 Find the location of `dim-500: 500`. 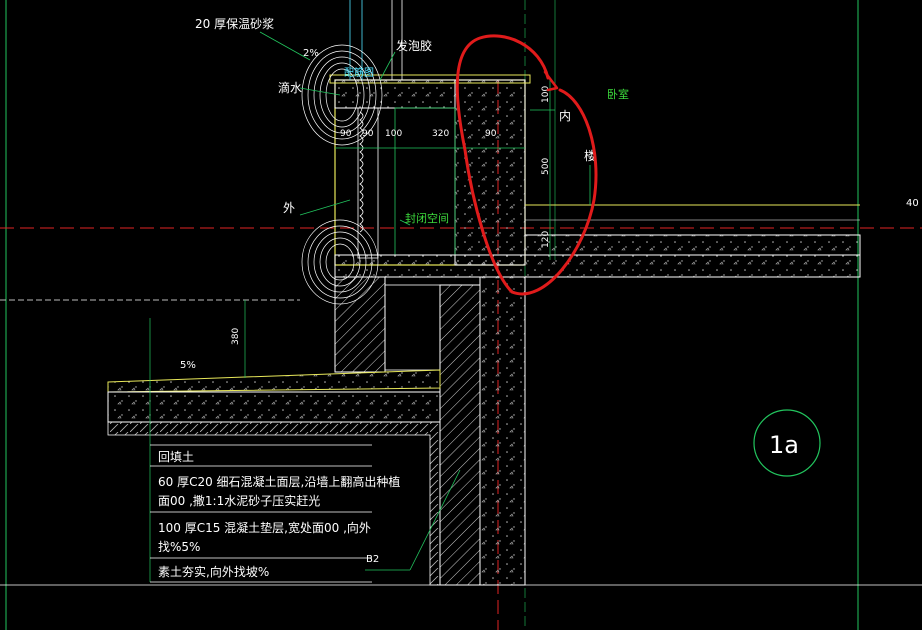

dim-500: 500 is located at coordinates (546, 166).